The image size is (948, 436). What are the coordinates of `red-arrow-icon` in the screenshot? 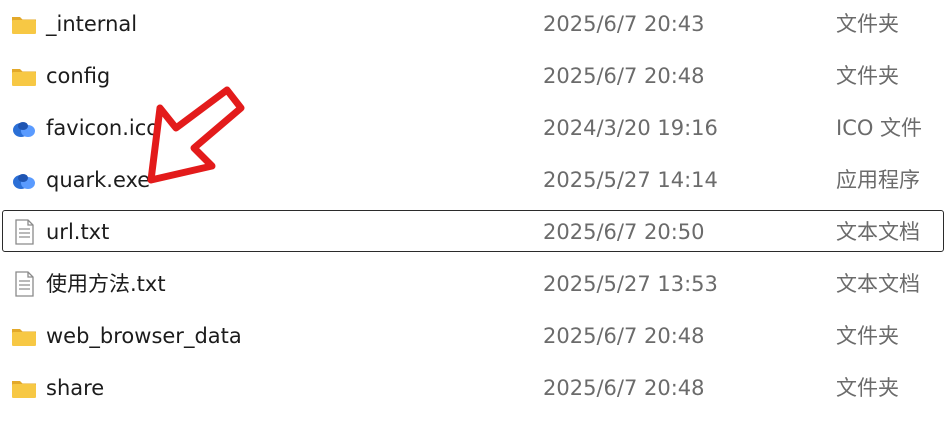 It's located at (196, 135).